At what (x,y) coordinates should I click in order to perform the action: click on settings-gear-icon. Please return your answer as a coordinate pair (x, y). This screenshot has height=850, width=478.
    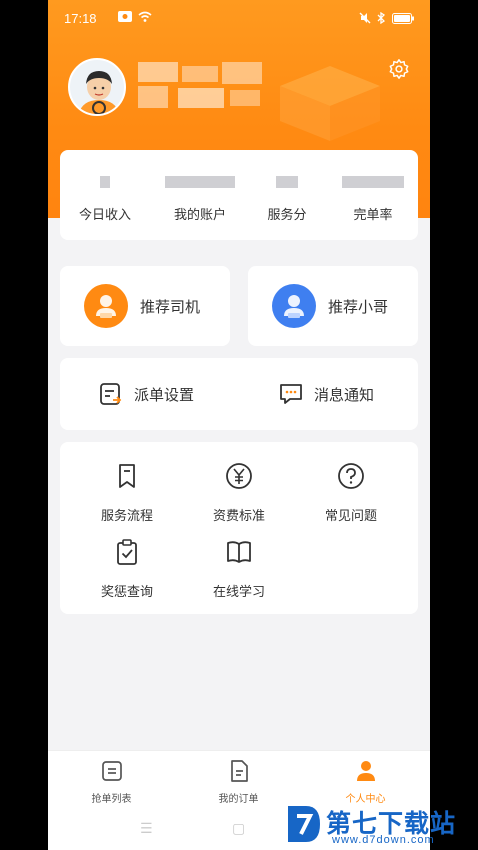
    Looking at the image, I should click on (399, 69).